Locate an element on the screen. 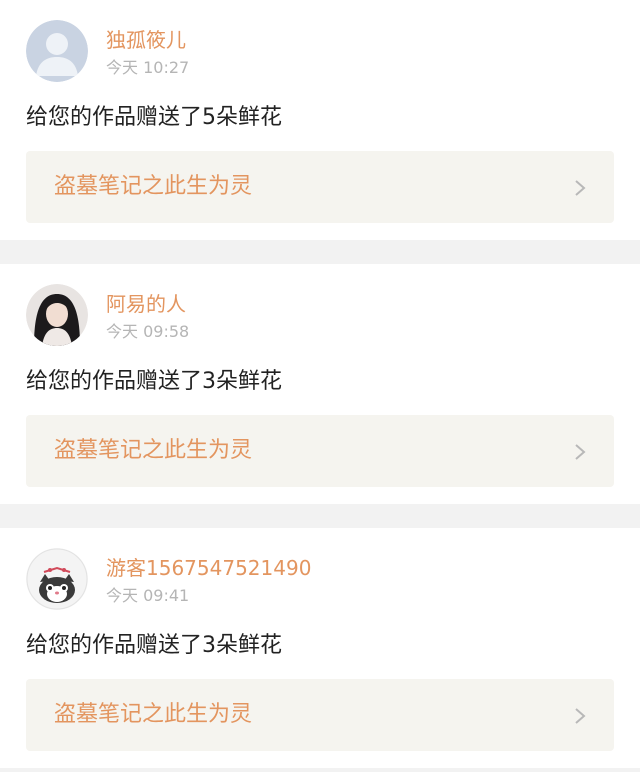 This screenshot has height=772, width=640. default-user-icon is located at coordinates (57, 51).